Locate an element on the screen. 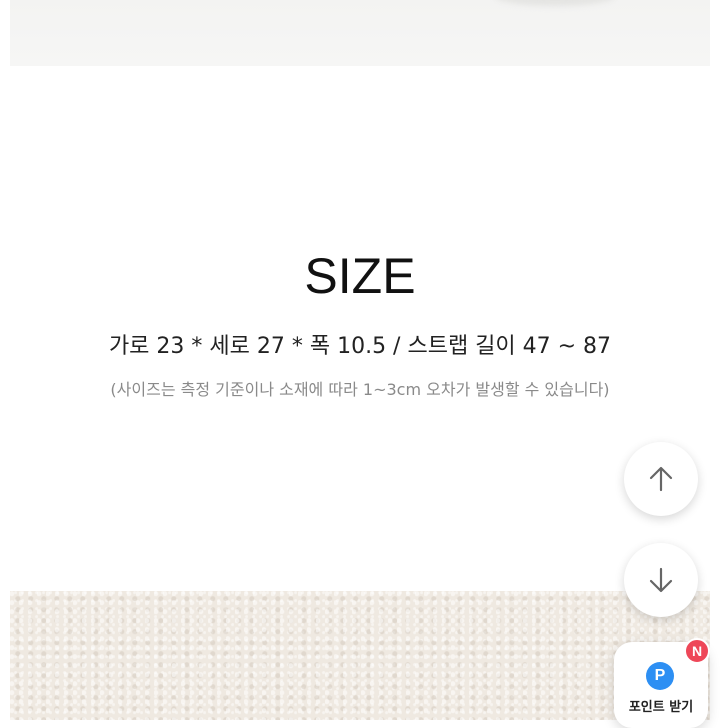  size-heading: SIZE is located at coordinates (360, 276).